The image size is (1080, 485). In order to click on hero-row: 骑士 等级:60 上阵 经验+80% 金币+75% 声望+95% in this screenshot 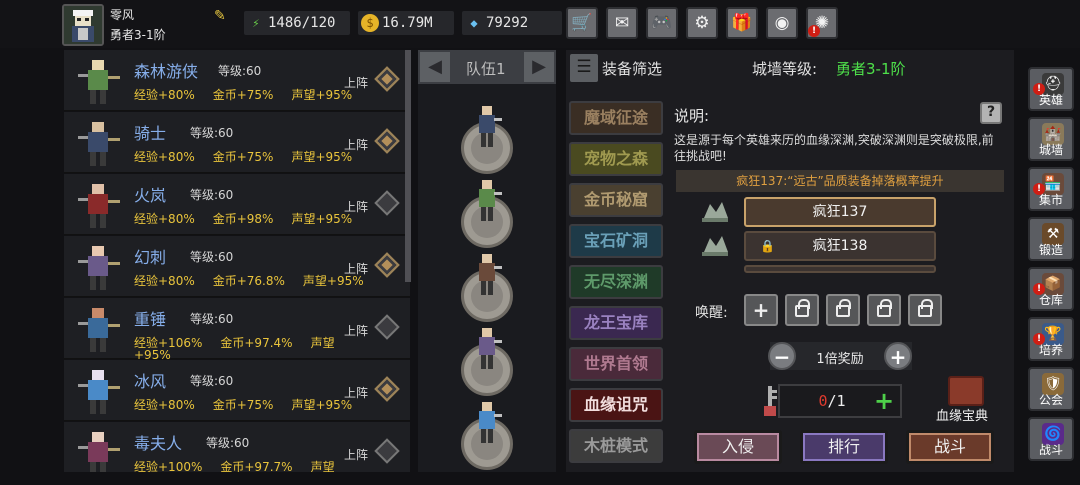, I will do `click(237, 142)`.